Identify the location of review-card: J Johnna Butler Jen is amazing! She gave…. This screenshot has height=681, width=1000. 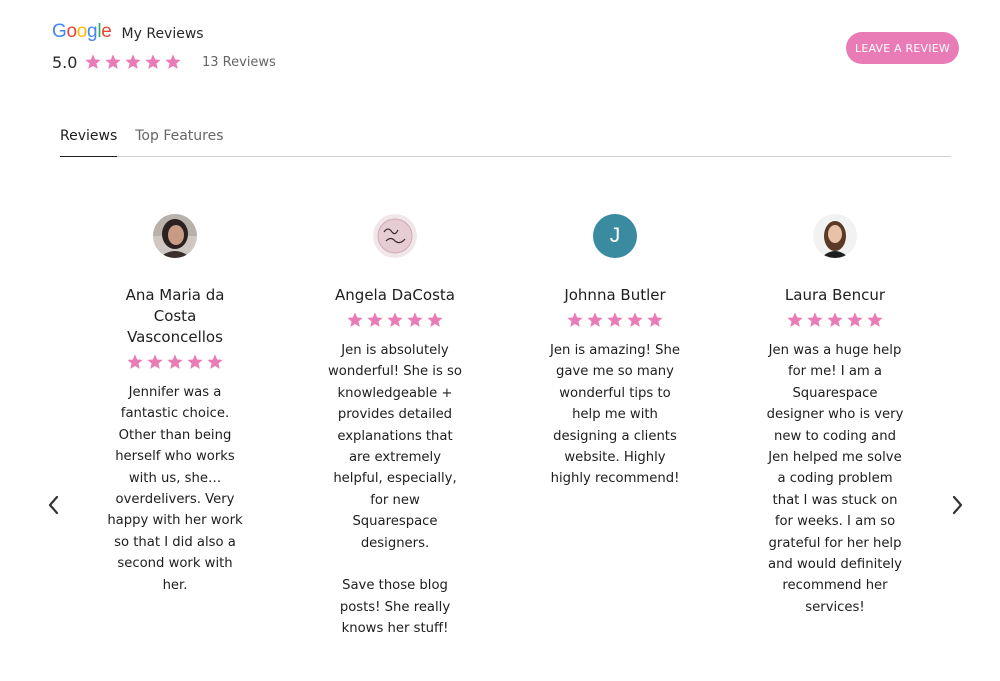
(615, 352).